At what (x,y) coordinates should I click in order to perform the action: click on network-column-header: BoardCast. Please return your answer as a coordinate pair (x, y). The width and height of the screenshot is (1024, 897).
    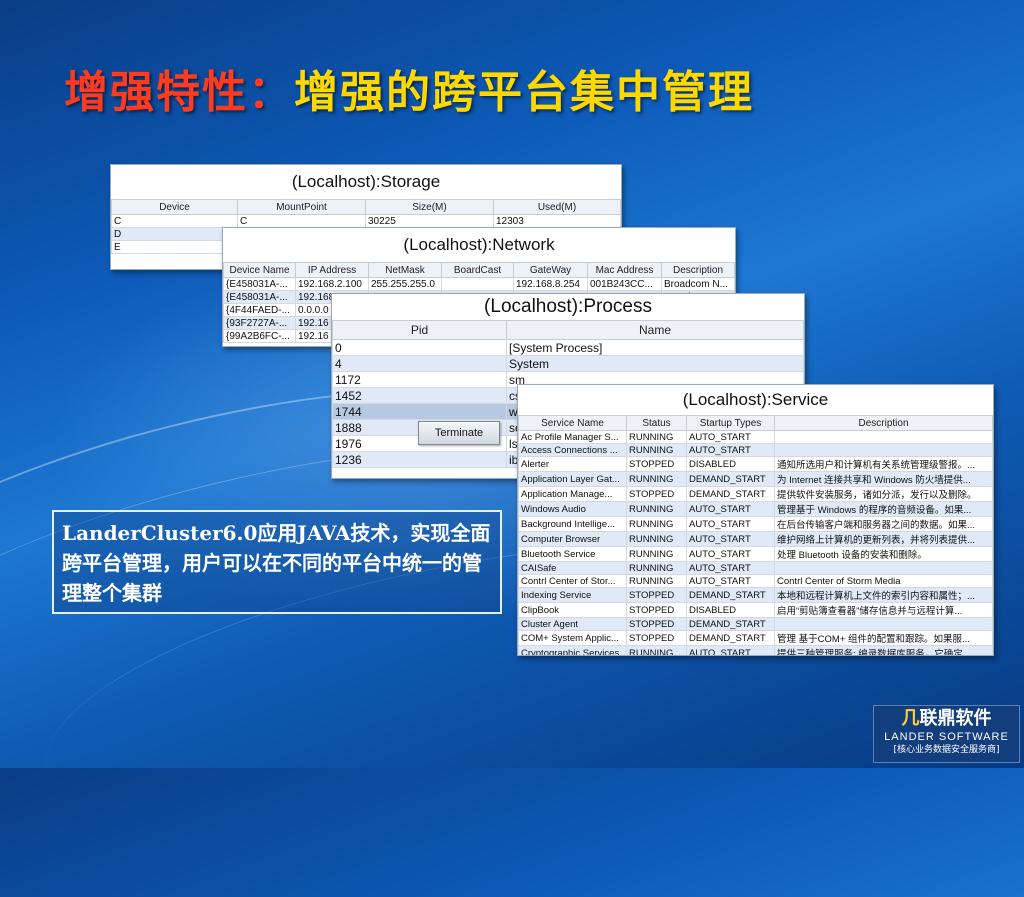
    Looking at the image, I should click on (477, 270).